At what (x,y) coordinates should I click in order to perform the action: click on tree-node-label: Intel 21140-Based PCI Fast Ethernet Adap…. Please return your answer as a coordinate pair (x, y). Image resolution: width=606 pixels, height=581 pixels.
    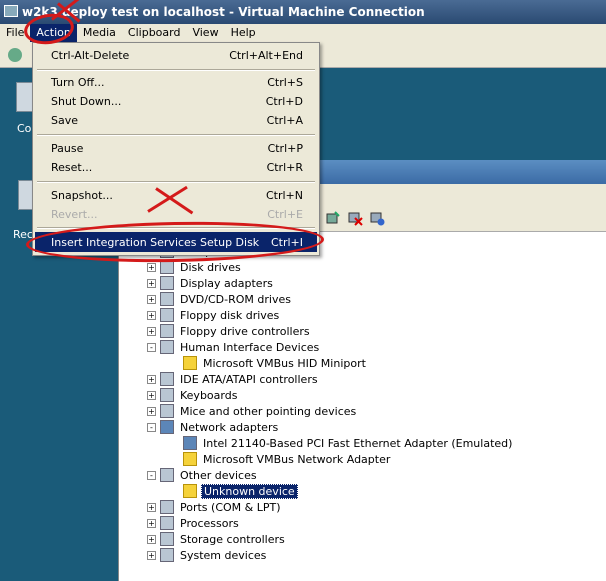
    Looking at the image, I should click on (358, 443).